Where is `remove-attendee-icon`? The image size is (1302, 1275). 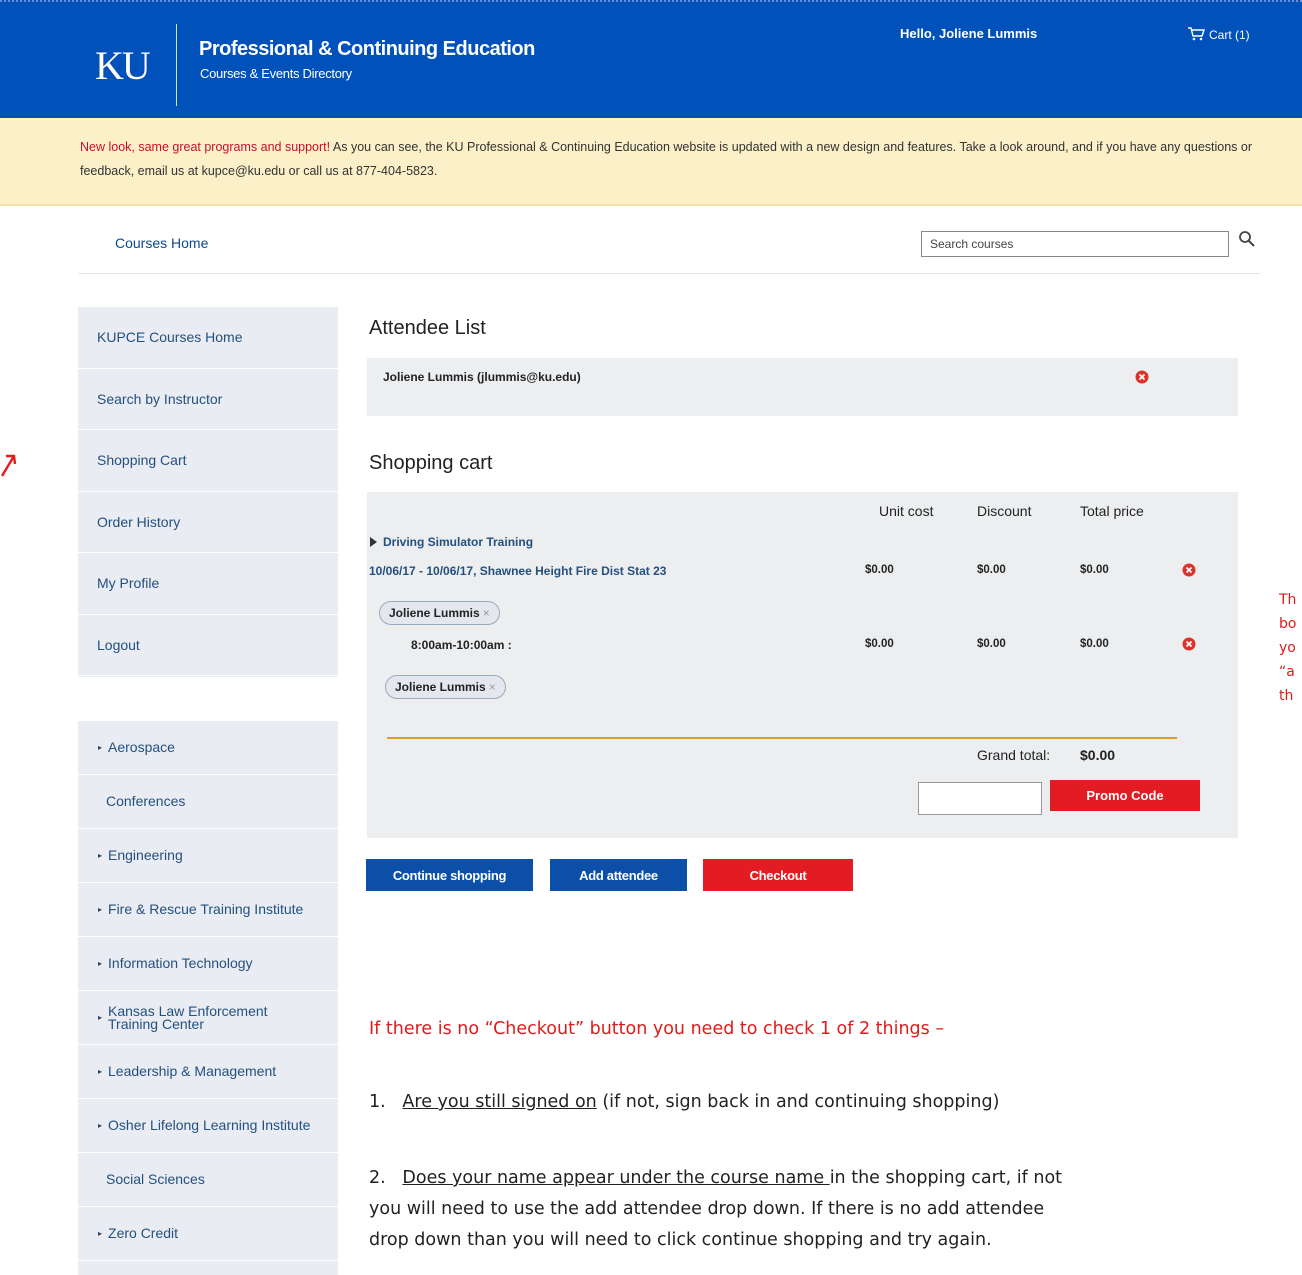
remove-attendee-icon is located at coordinates (1142, 377).